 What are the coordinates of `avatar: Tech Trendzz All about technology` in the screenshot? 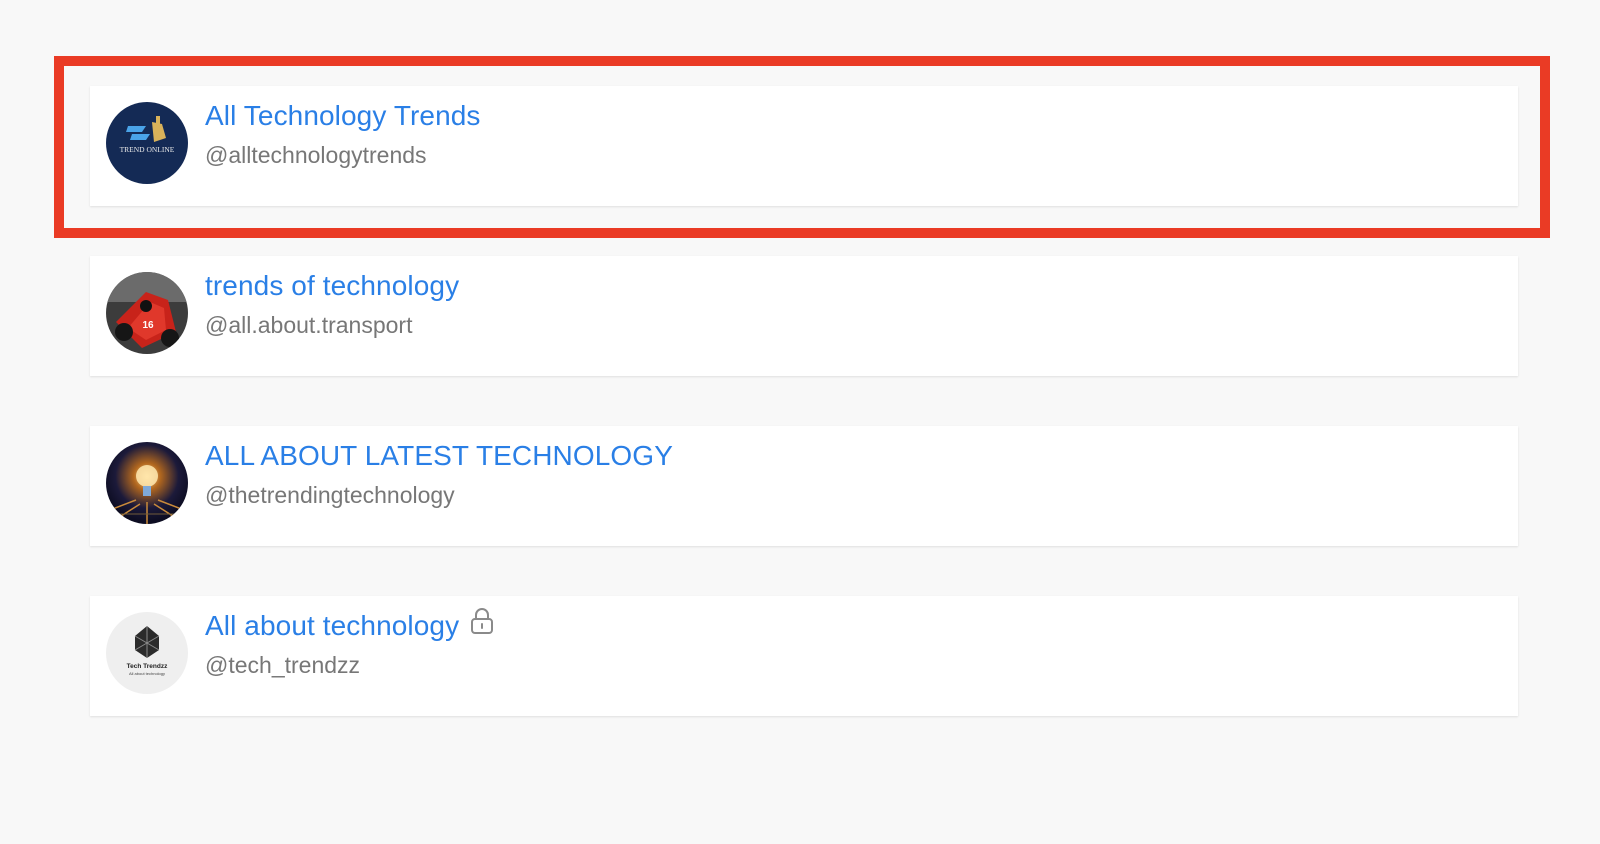 It's located at (147, 653).